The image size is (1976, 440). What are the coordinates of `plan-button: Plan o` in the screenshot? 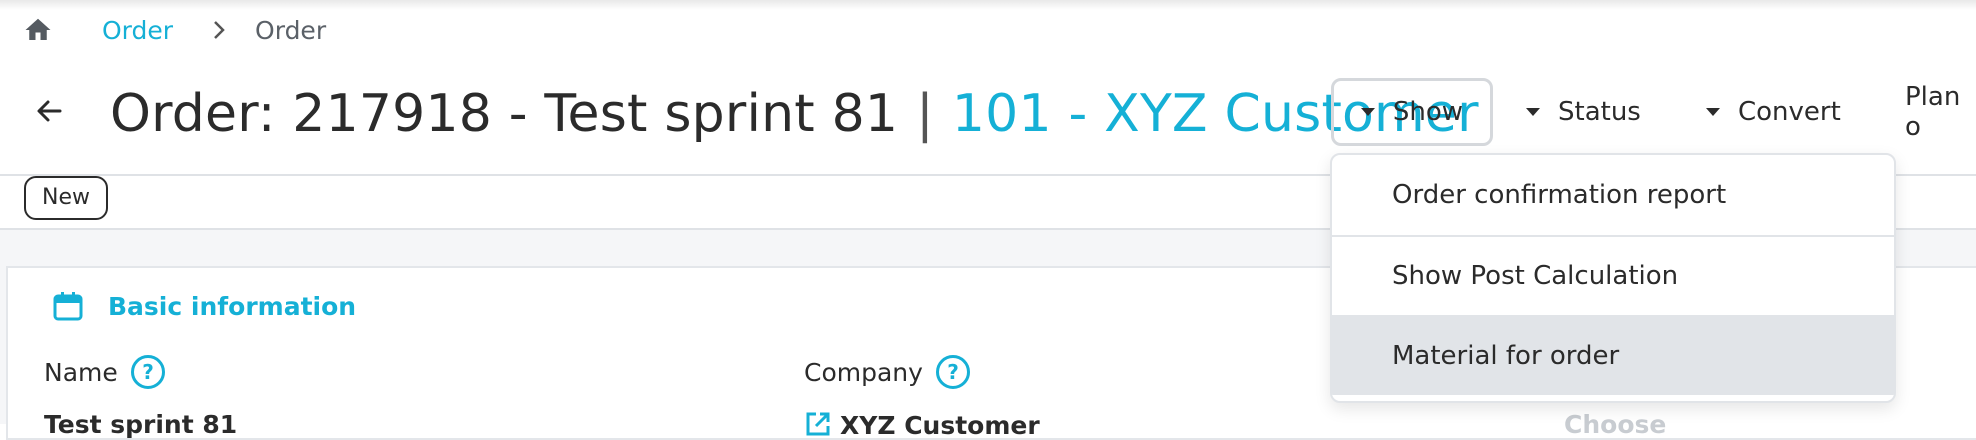 It's located at (1940, 112).